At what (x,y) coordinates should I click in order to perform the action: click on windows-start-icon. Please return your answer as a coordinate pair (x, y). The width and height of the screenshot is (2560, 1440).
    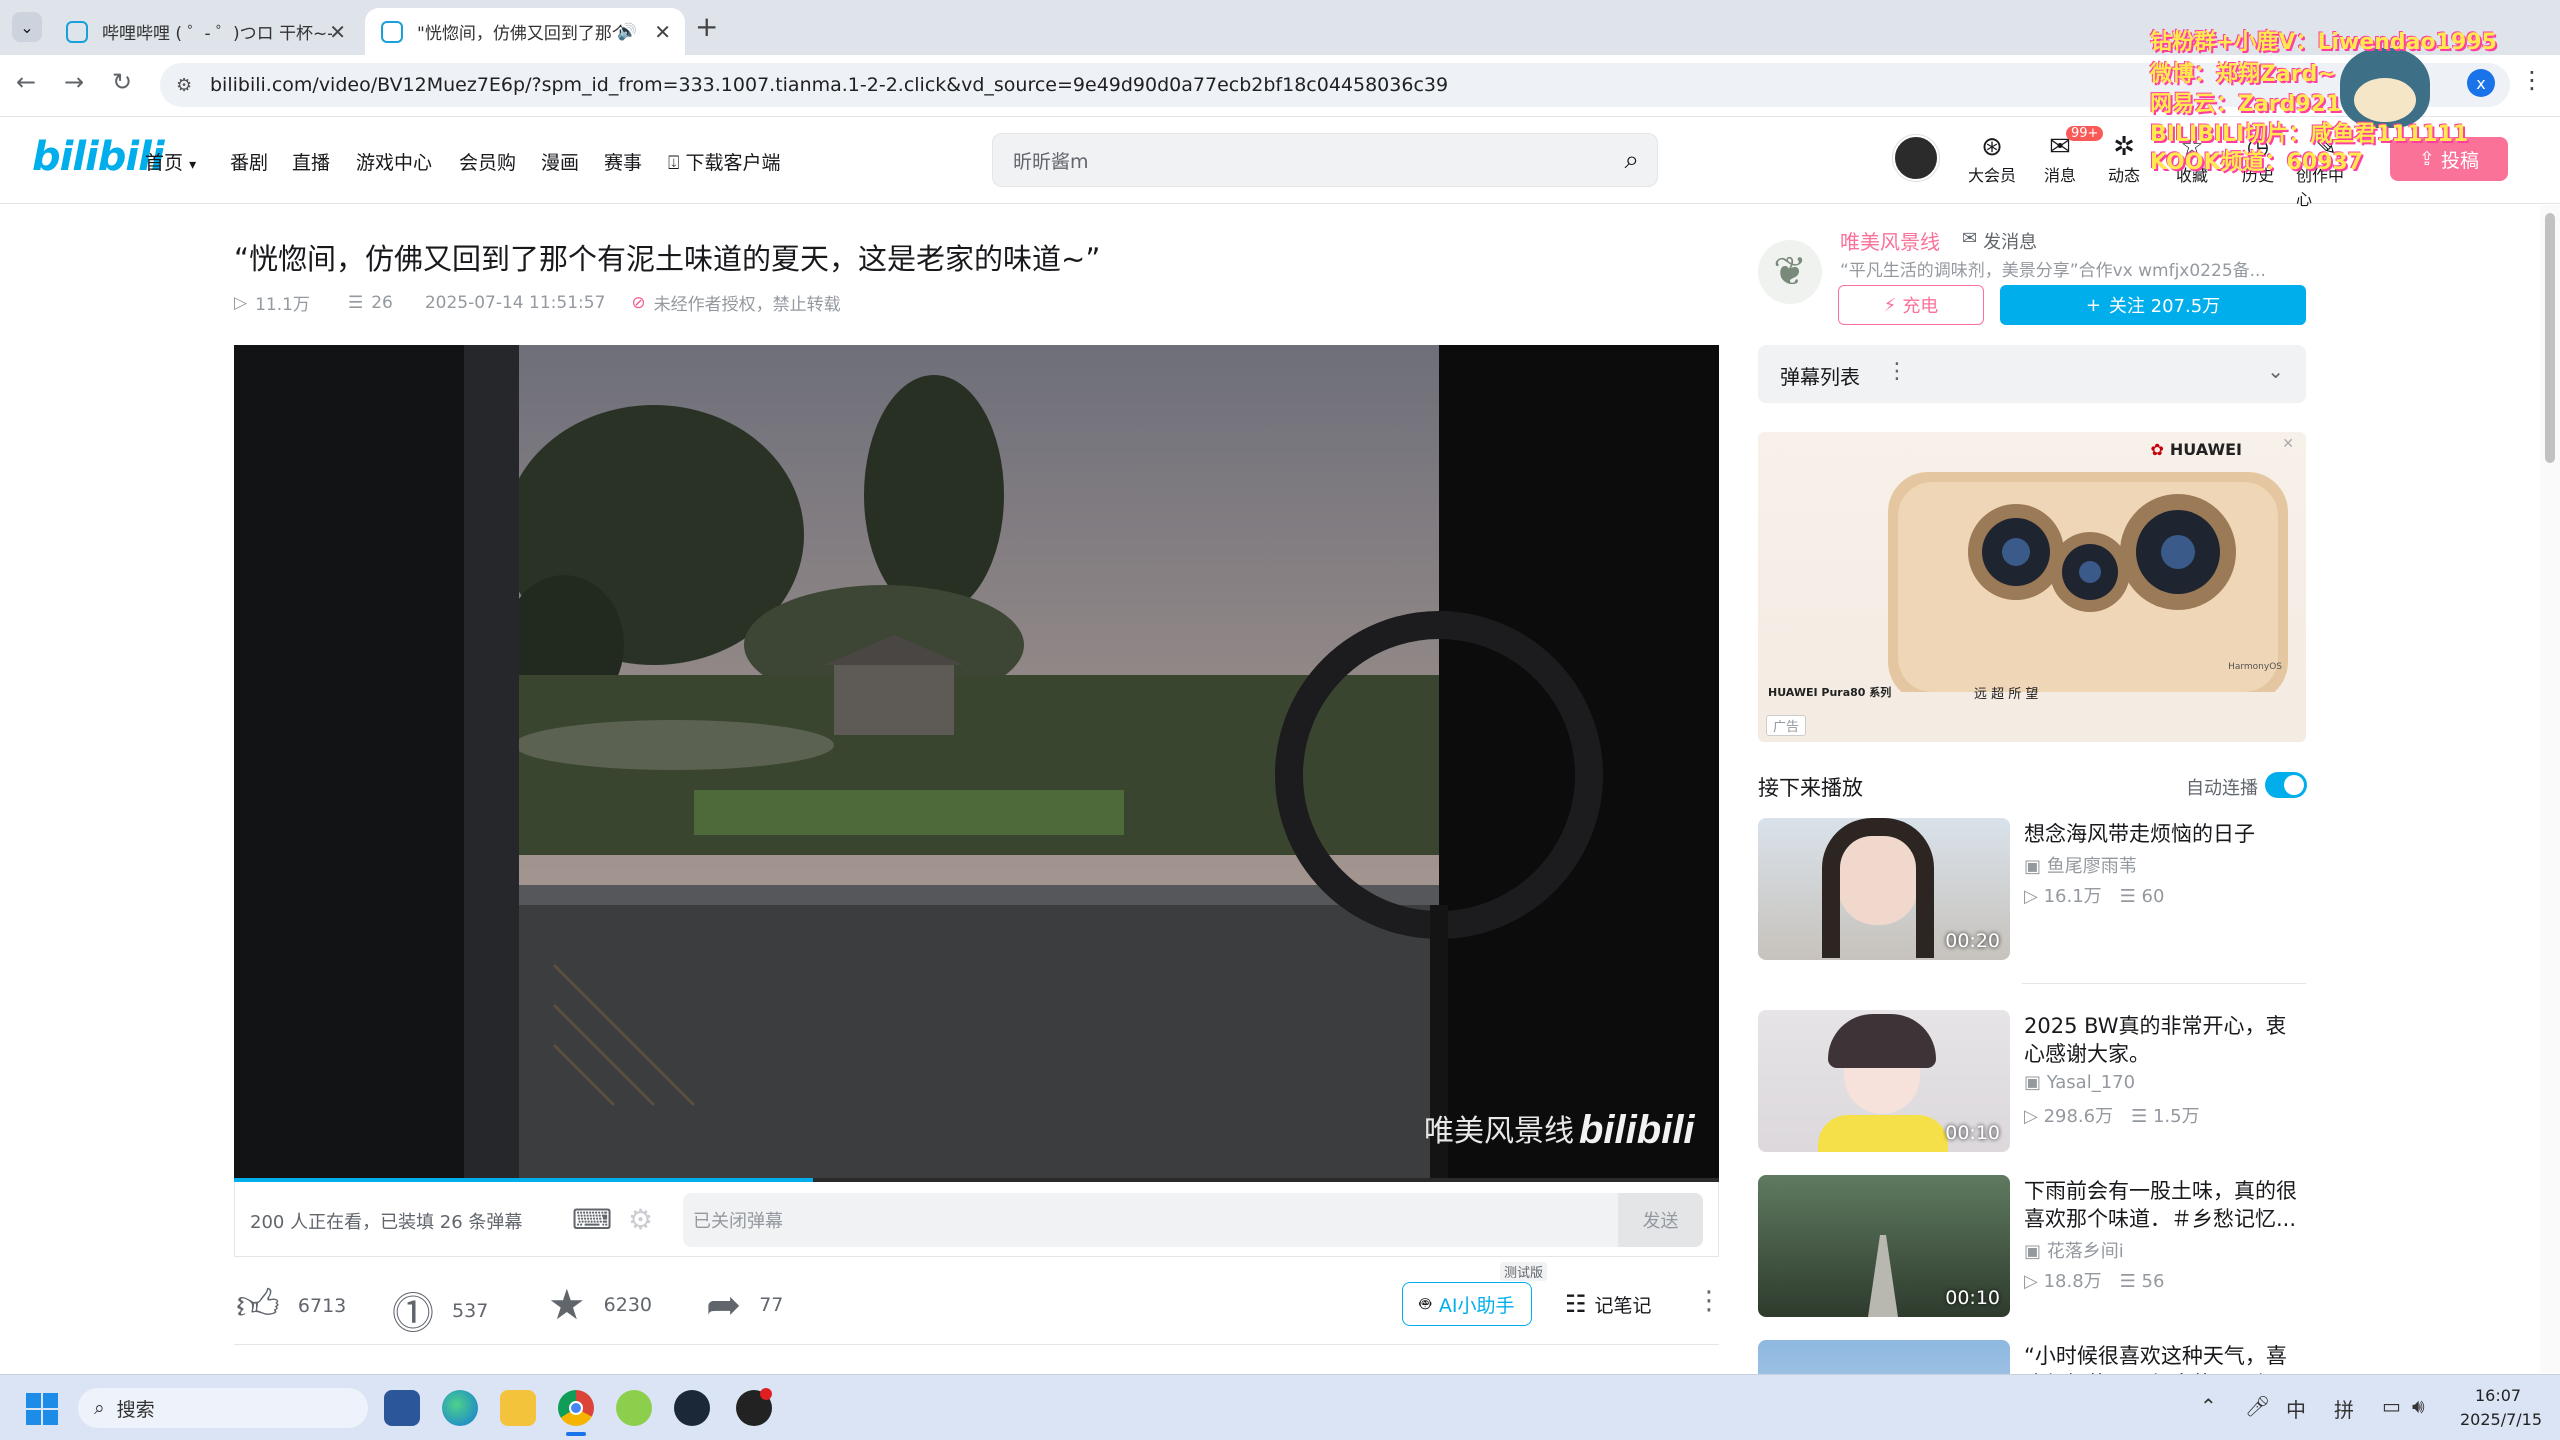
    Looking at the image, I should click on (42, 1409).